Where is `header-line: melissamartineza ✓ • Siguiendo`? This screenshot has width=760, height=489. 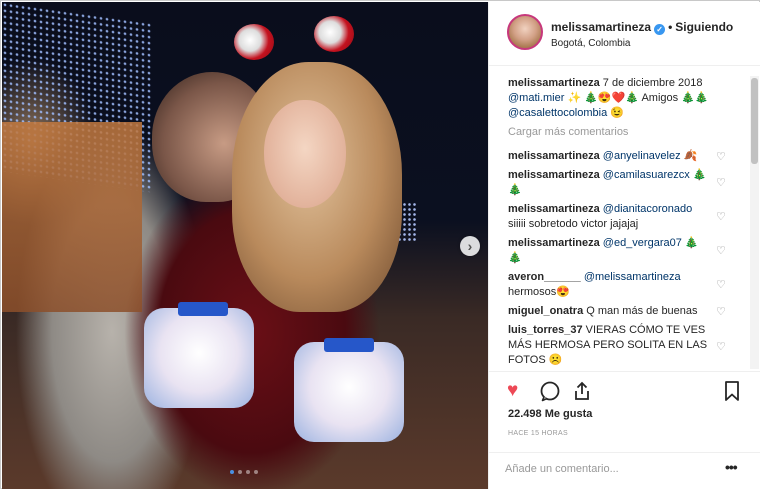
header-line: melissamartineza ✓ • Siguiendo is located at coordinates (642, 27).